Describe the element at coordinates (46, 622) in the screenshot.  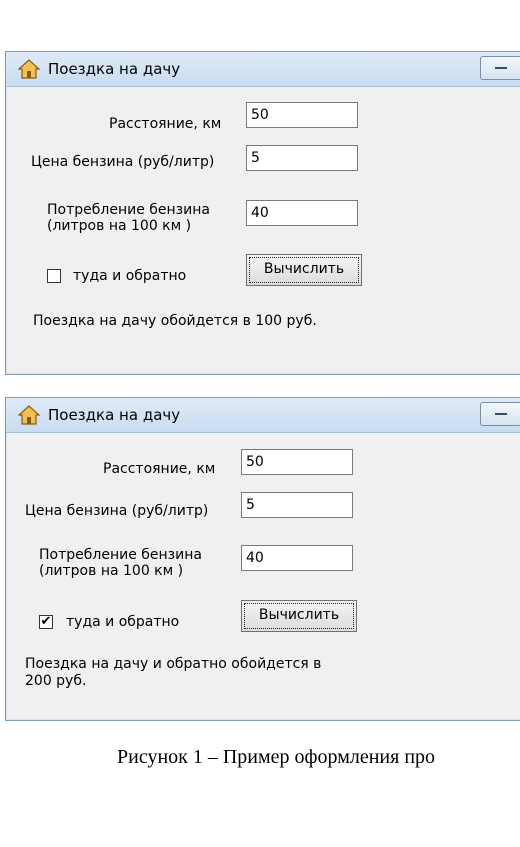
I see `roundtrip-checkbox: ✔` at that location.